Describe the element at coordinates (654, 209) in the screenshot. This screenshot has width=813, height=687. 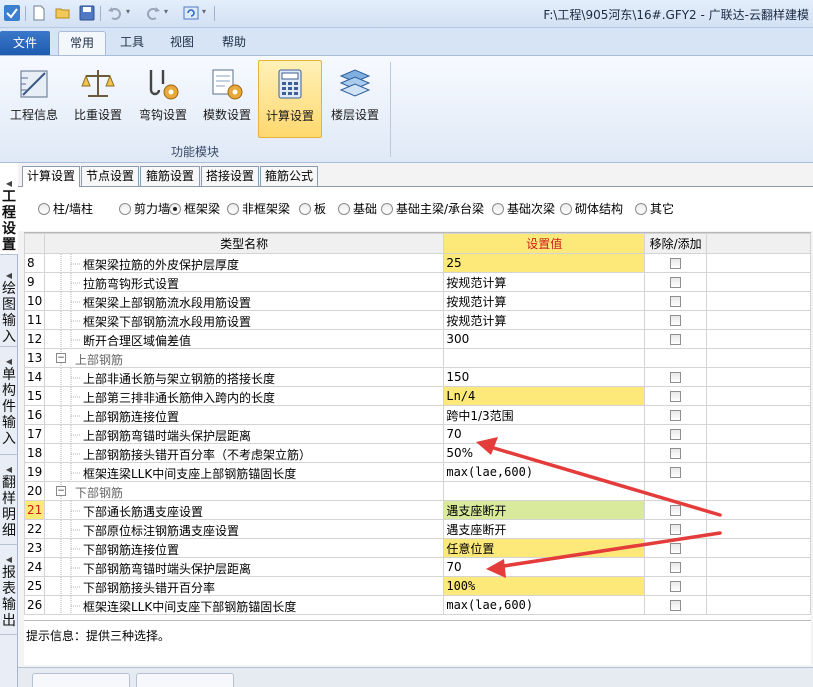
I see `radio-other: 其它` at that location.